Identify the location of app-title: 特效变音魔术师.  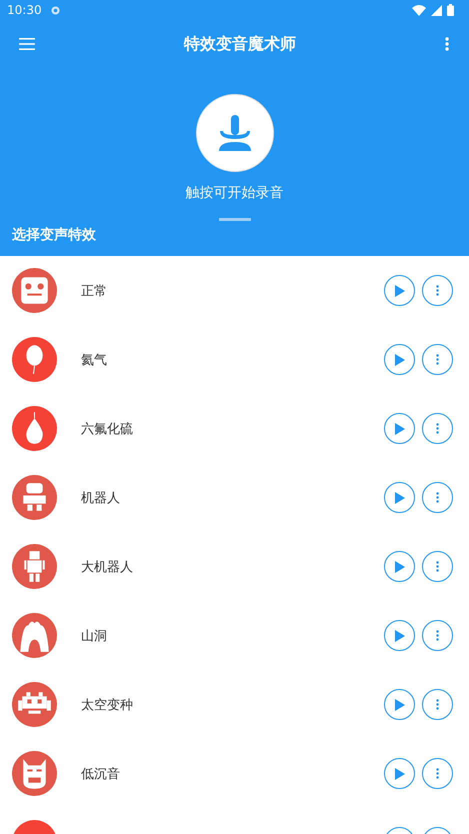
(240, 44).